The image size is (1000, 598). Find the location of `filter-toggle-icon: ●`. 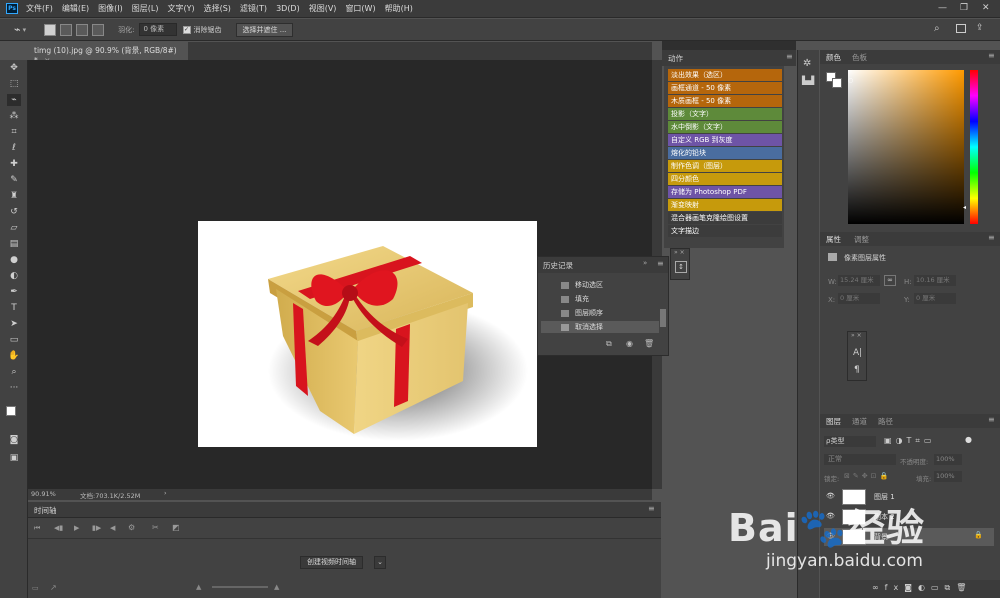

filter-toggle-icon: ● is located at coordinates (968, 439).